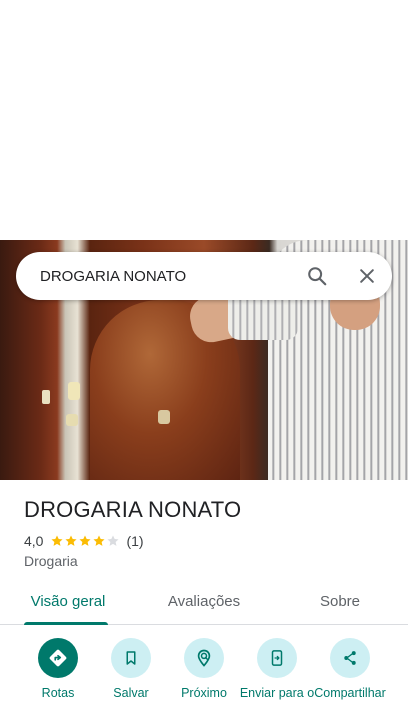 Image resolution: width=408 pixels, height=720 pixels. What do you see at coordinates (277, 693) in the screenshot?
I see `action-label: Enviar para o` at bounding box center [277, 693].